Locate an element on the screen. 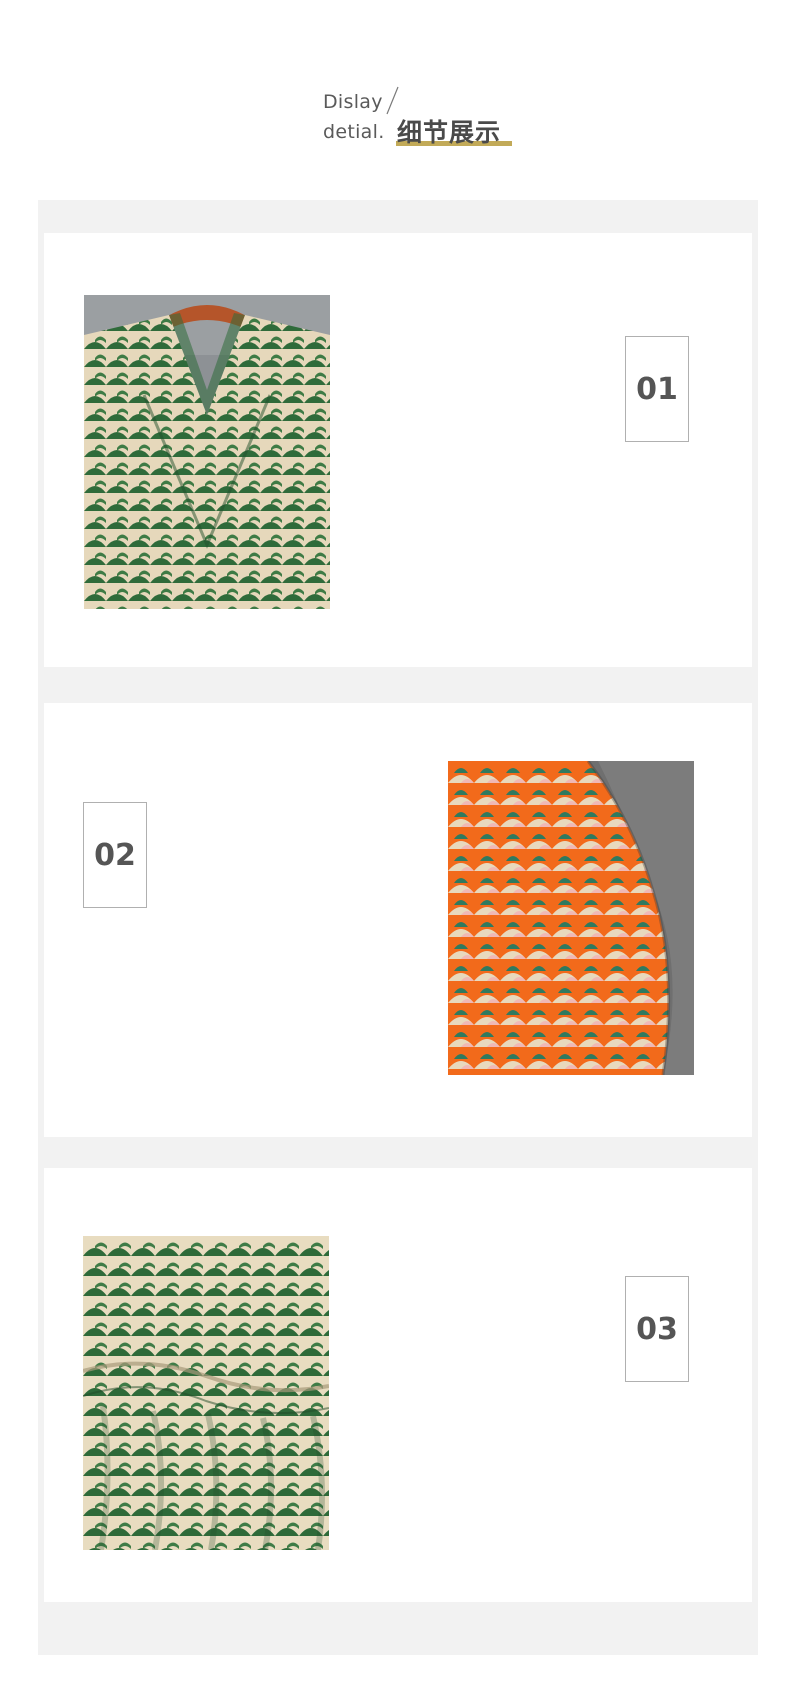 The image size is (790, 1695). detail-number-badge-3: 03 is located at coordinates (657, 1329).